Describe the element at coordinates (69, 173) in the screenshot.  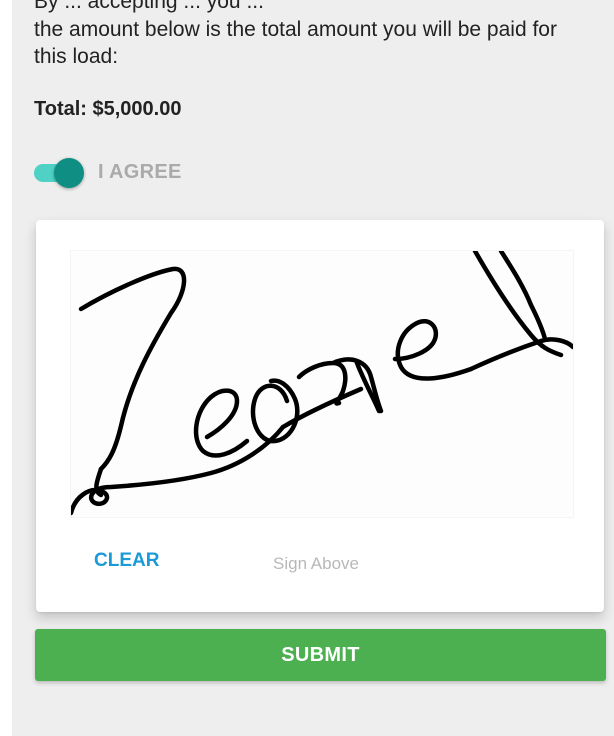
I see `toggle-thumb` at that location.